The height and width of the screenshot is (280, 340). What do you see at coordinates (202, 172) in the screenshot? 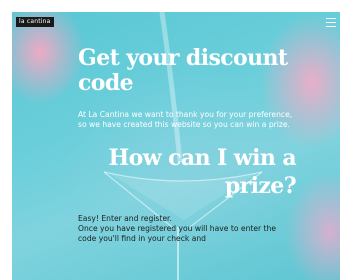
I see `section-title: How can I win a prize?` at bounding box center [202, 172].